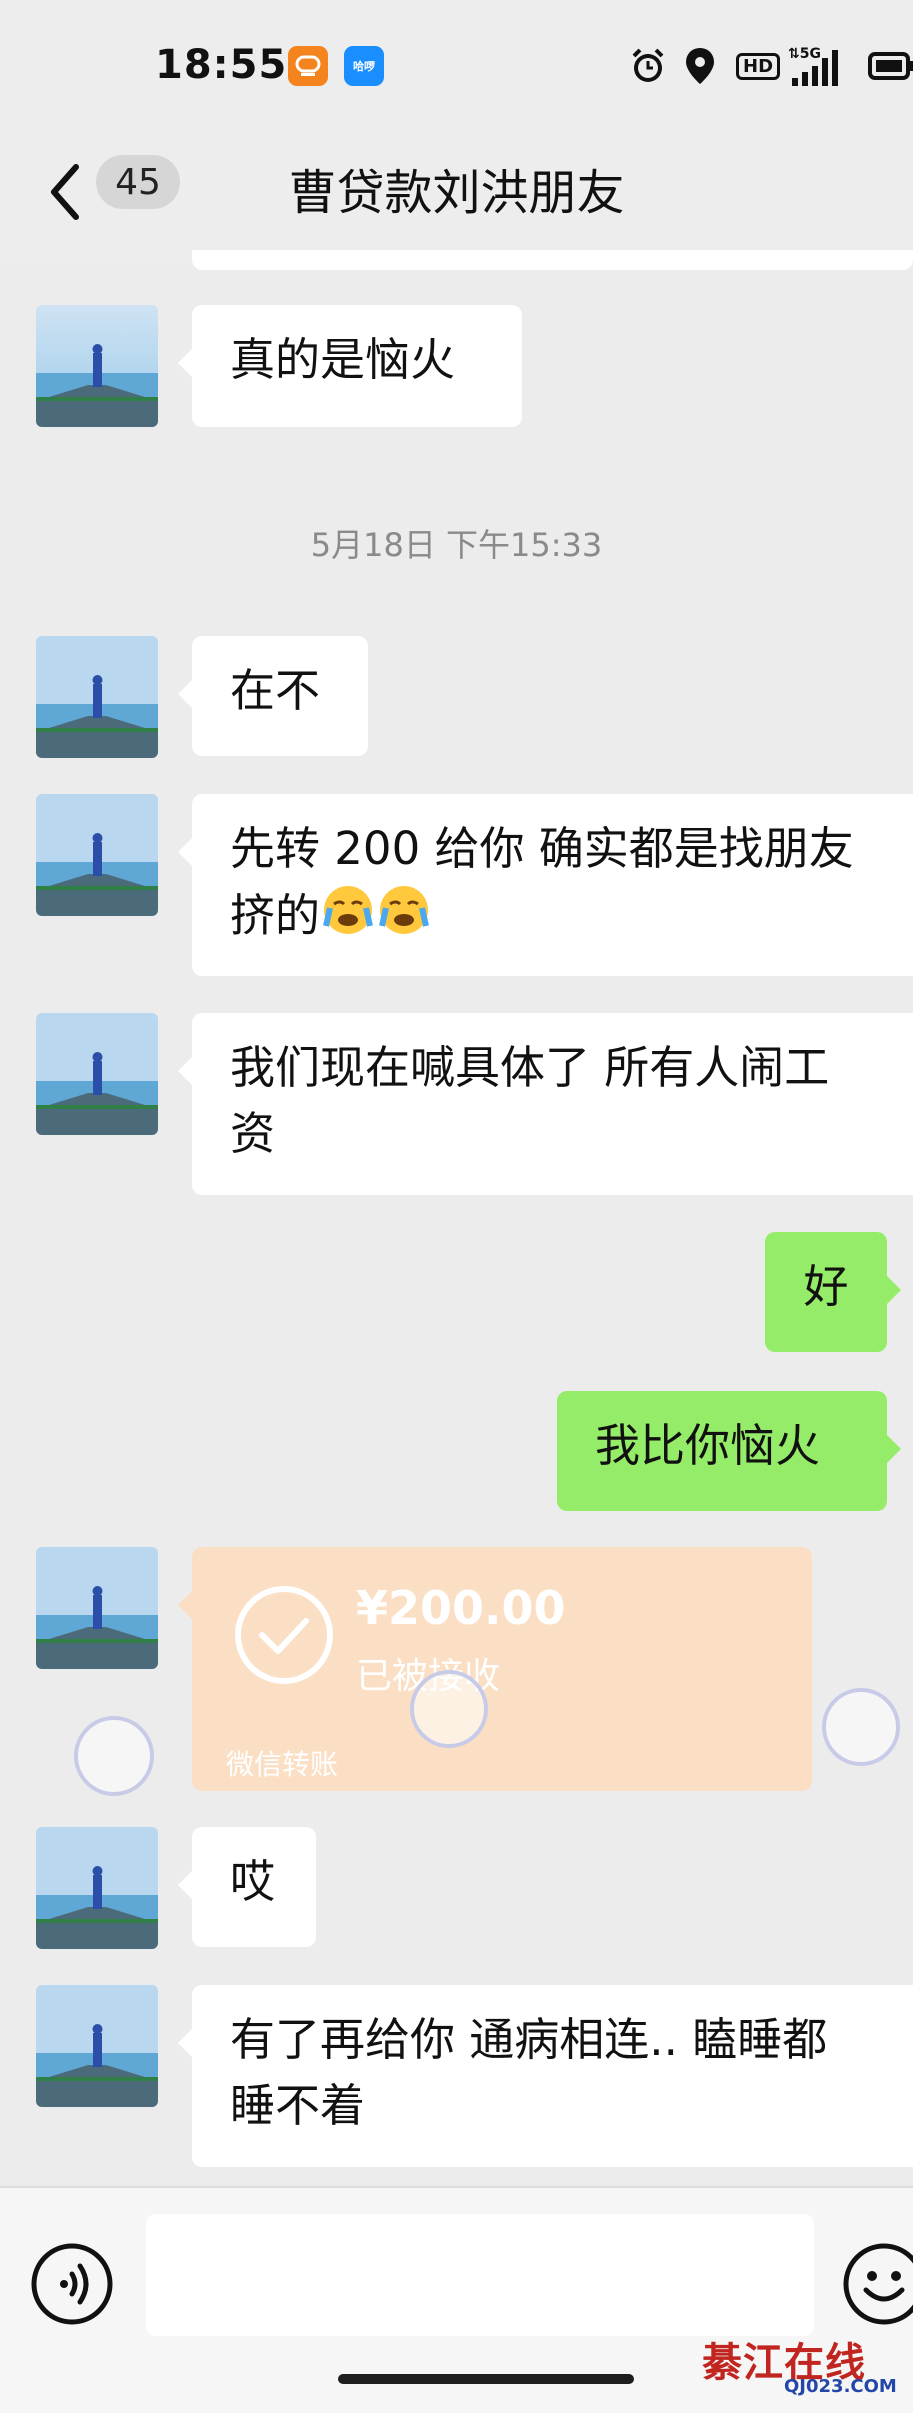 The width and height of the screenshot is (913, 2413). I want to click on alarm-icon, so click(648, 66).